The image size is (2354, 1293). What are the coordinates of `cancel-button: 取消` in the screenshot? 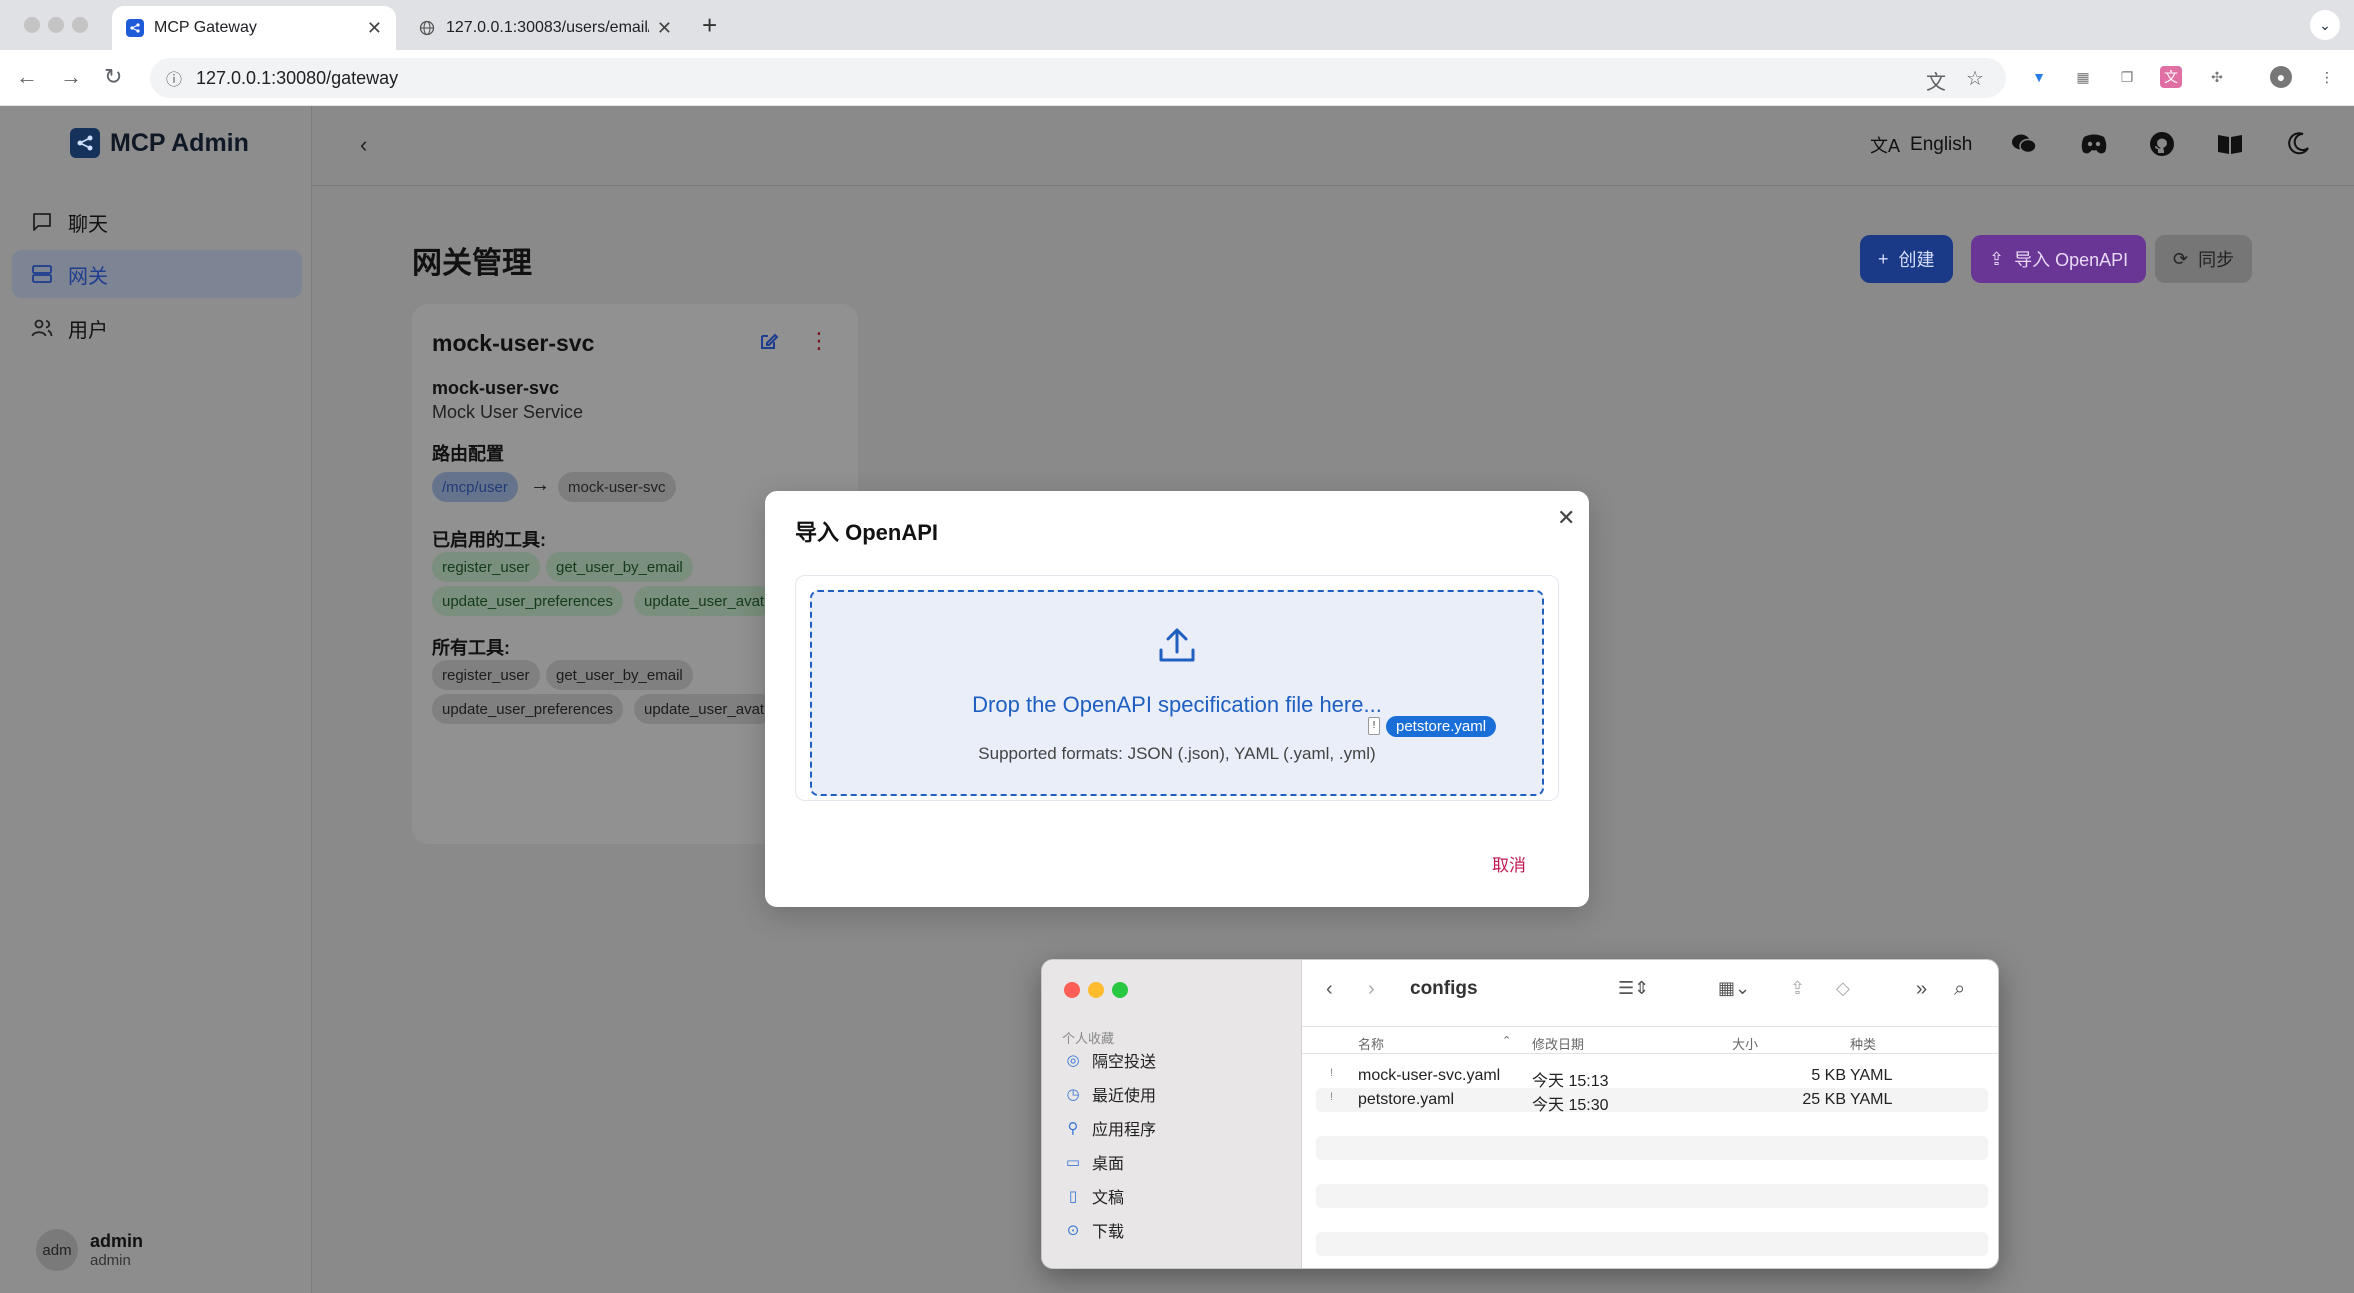 It's located at (1509, 863).